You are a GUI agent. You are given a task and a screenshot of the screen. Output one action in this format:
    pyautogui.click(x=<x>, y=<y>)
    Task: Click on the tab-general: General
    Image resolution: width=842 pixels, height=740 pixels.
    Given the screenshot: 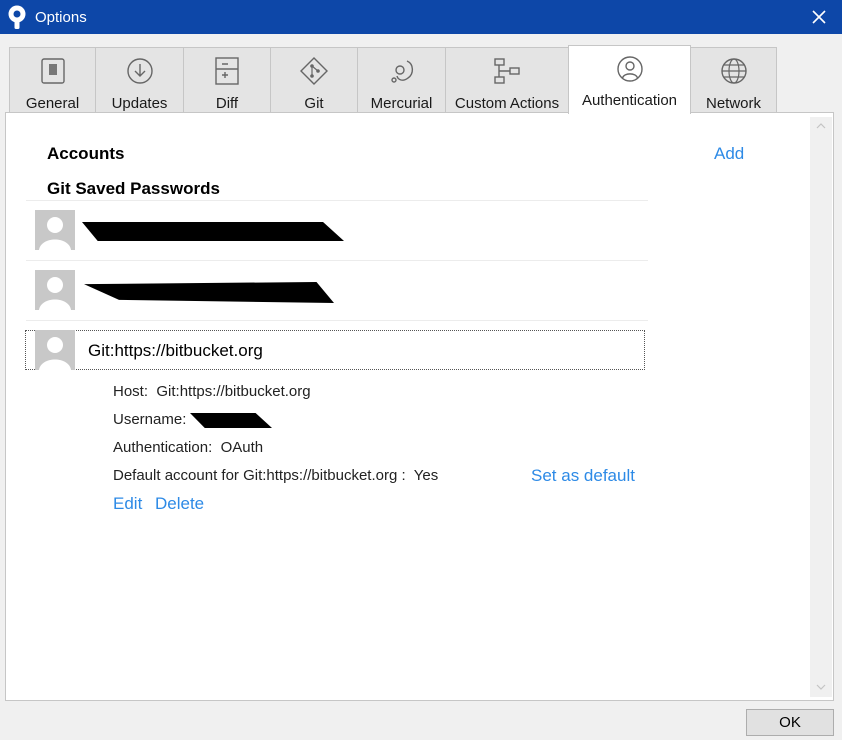 What is the action you would take?
    pyautogui.click(x=52, y=80)
    